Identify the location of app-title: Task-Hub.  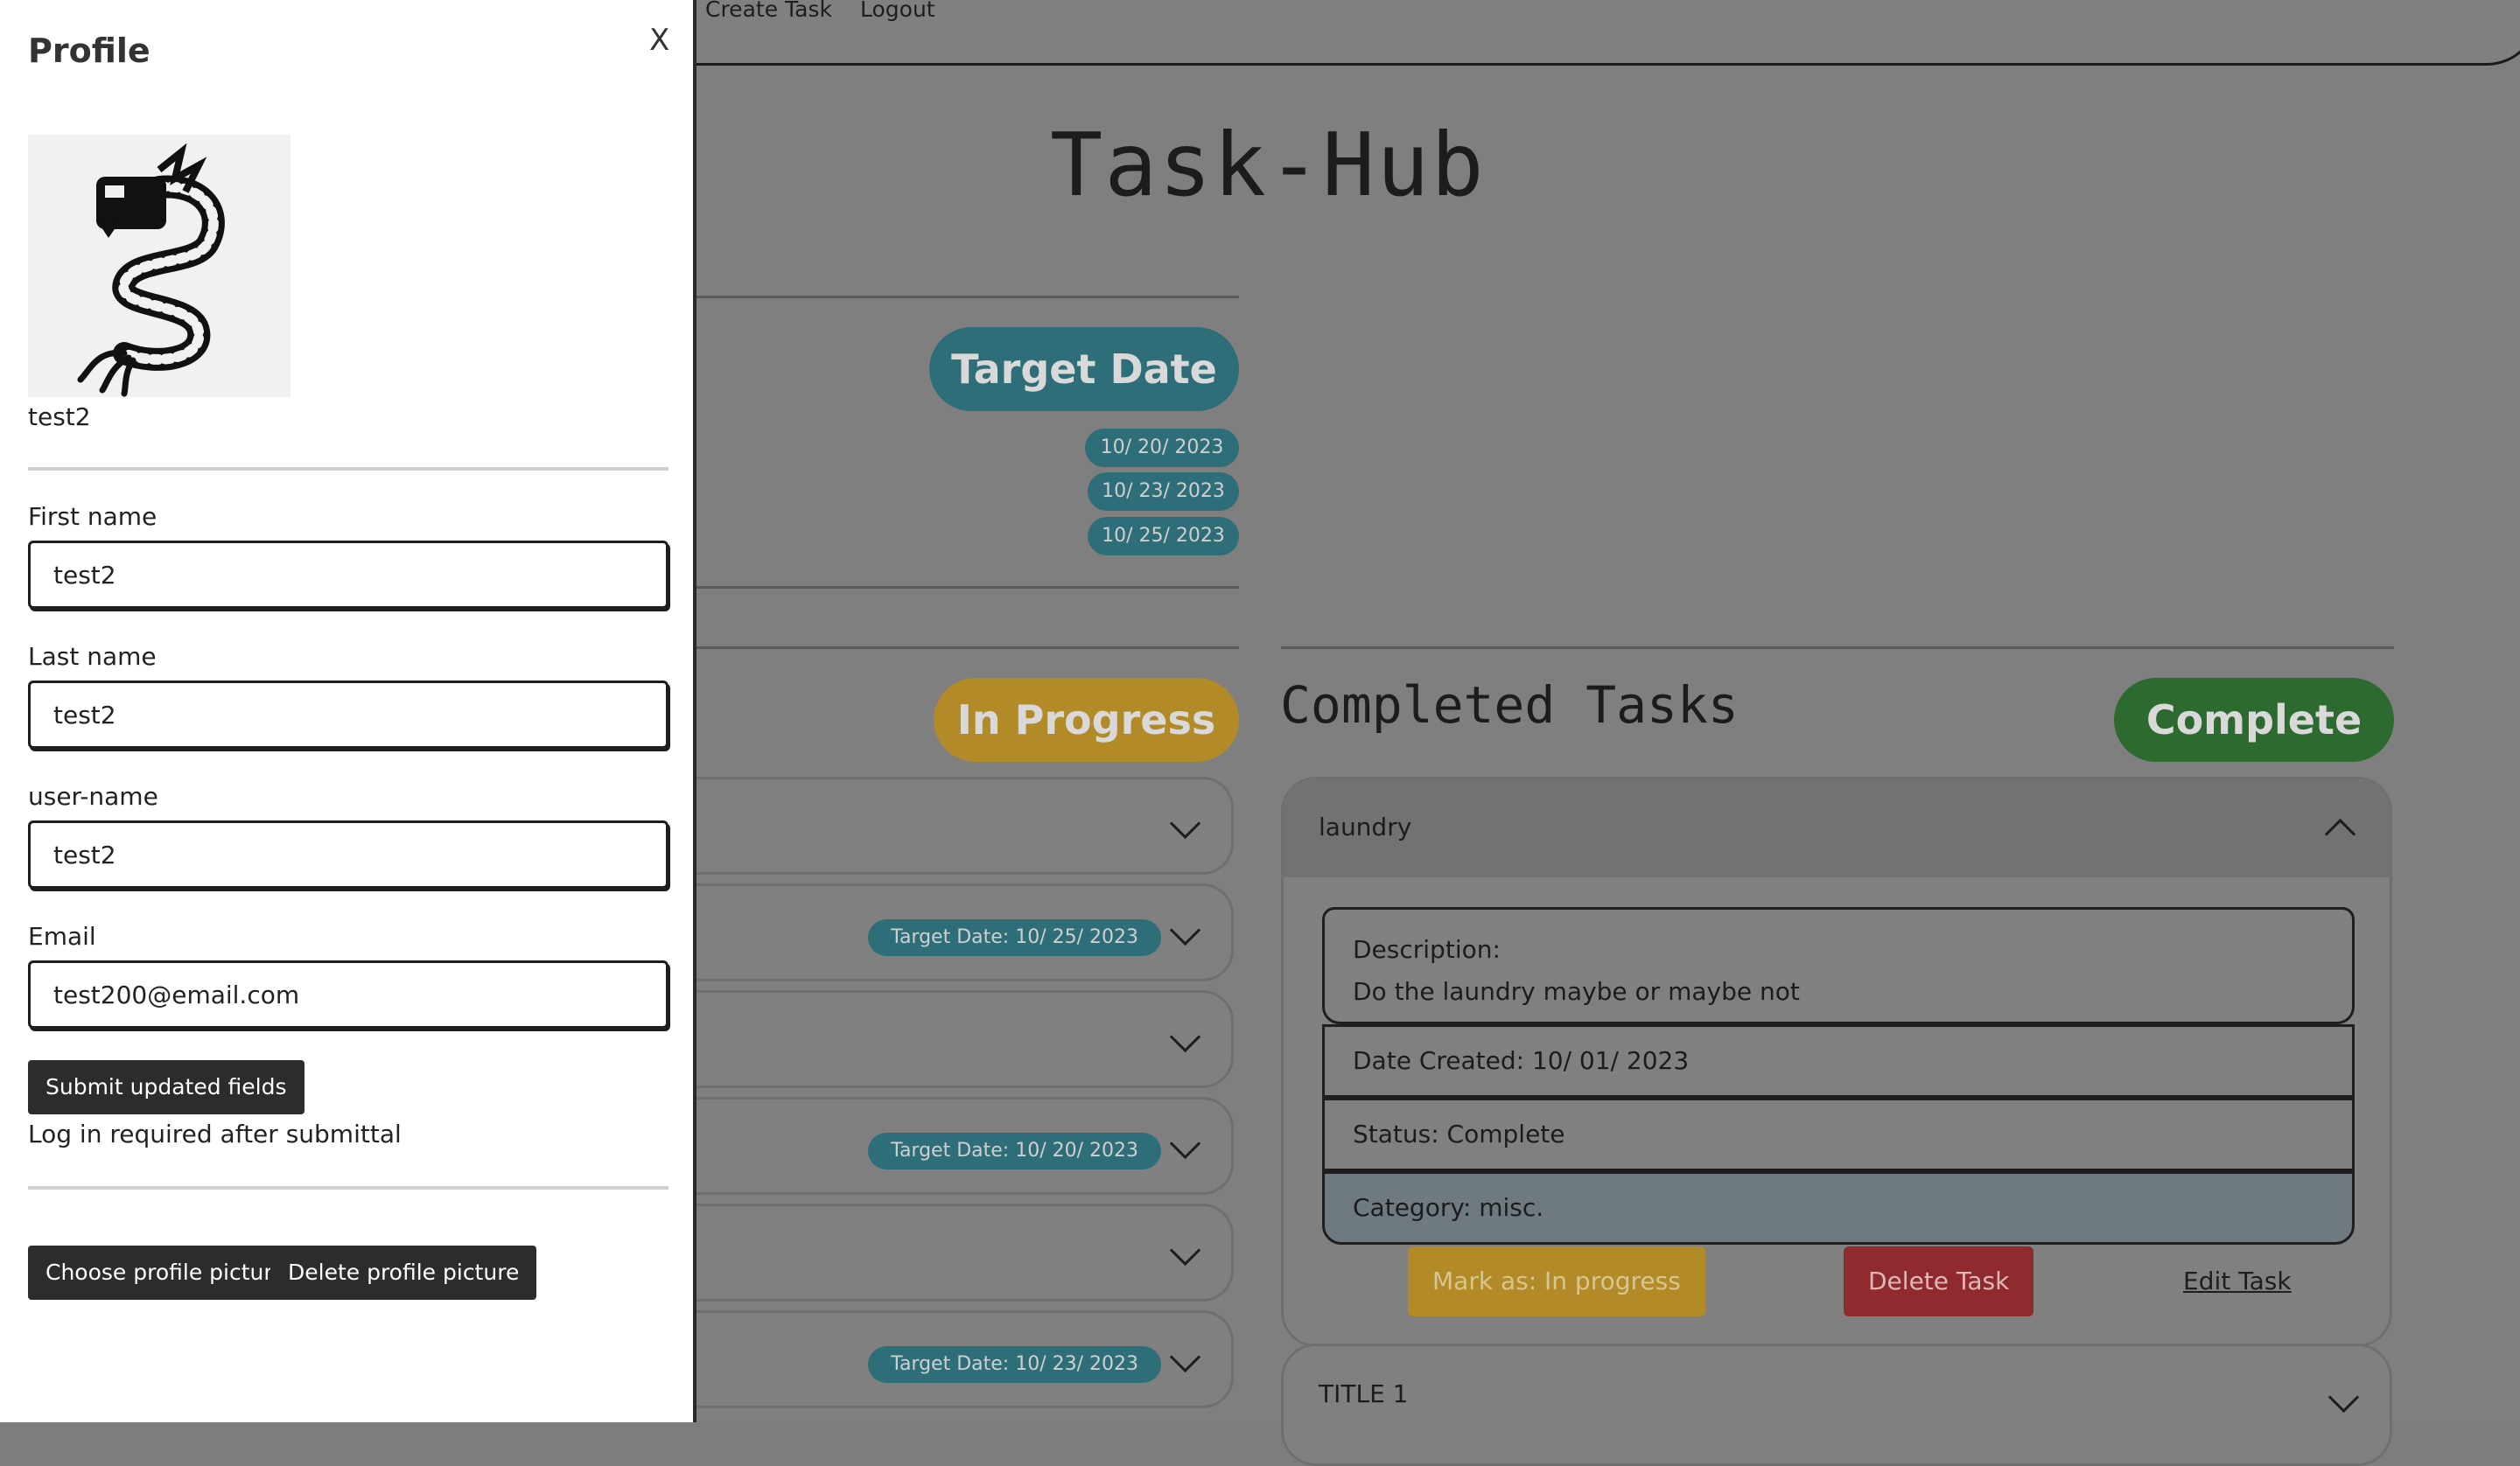
(1268, 165).